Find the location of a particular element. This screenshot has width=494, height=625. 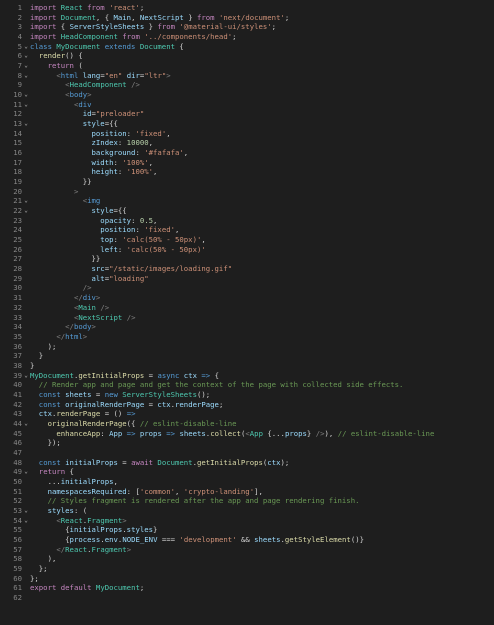

code-line: 38} is located at coordinates (247, 366).